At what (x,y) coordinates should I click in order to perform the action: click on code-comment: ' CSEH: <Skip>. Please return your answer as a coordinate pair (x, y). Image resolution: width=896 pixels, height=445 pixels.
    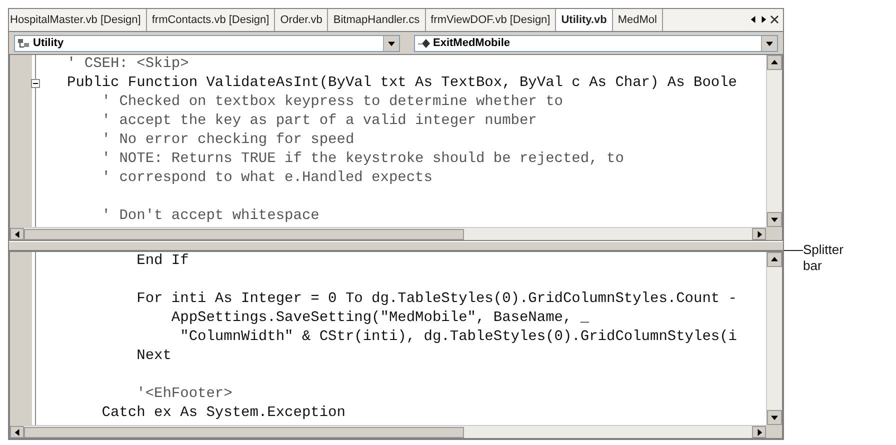
    Looking at the image, I should click on (128, 64).